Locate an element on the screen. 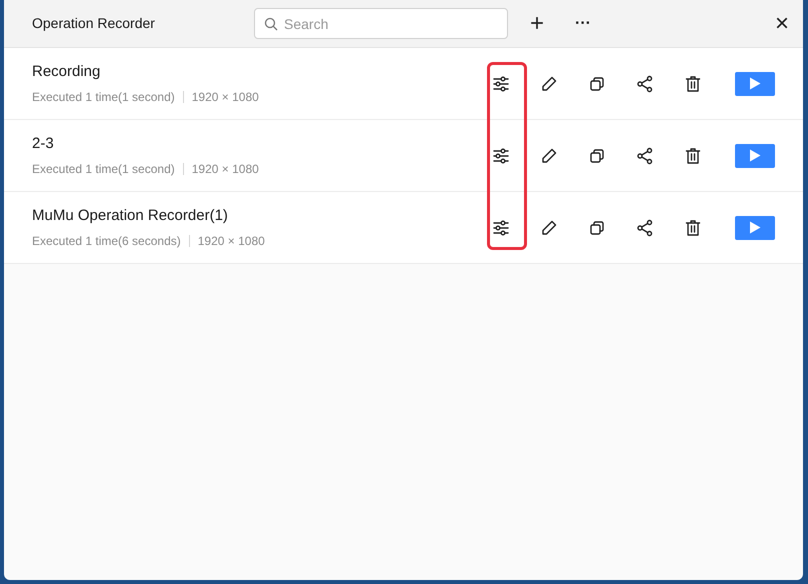 This screenshot has height=584, width=808. search-field: Search is located at coordinates (381, 23).